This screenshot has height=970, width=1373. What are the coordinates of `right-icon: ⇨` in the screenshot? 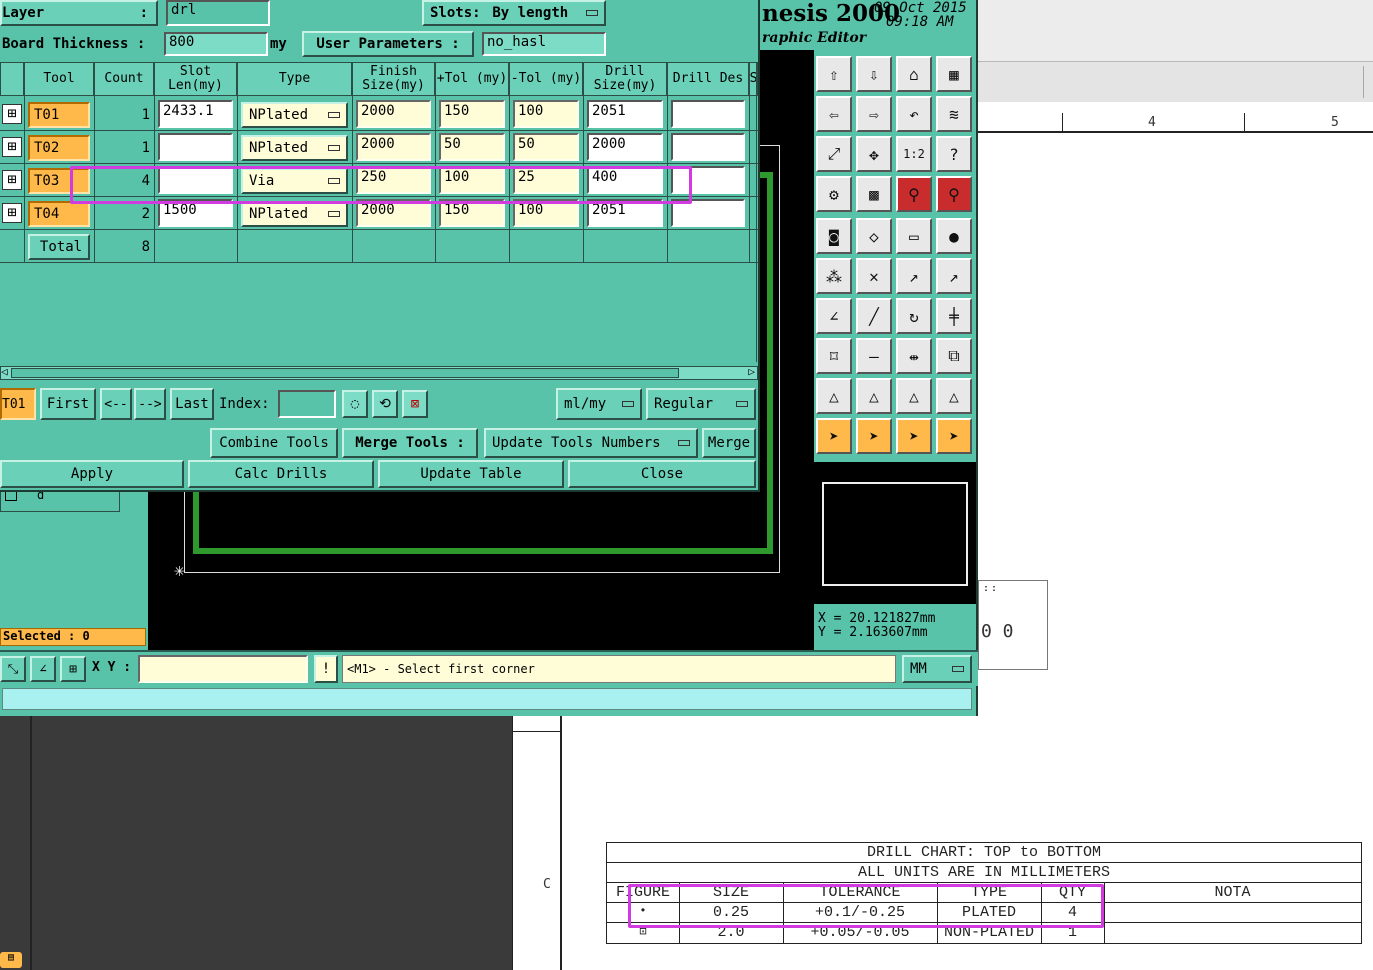 It's located at (874, 114).